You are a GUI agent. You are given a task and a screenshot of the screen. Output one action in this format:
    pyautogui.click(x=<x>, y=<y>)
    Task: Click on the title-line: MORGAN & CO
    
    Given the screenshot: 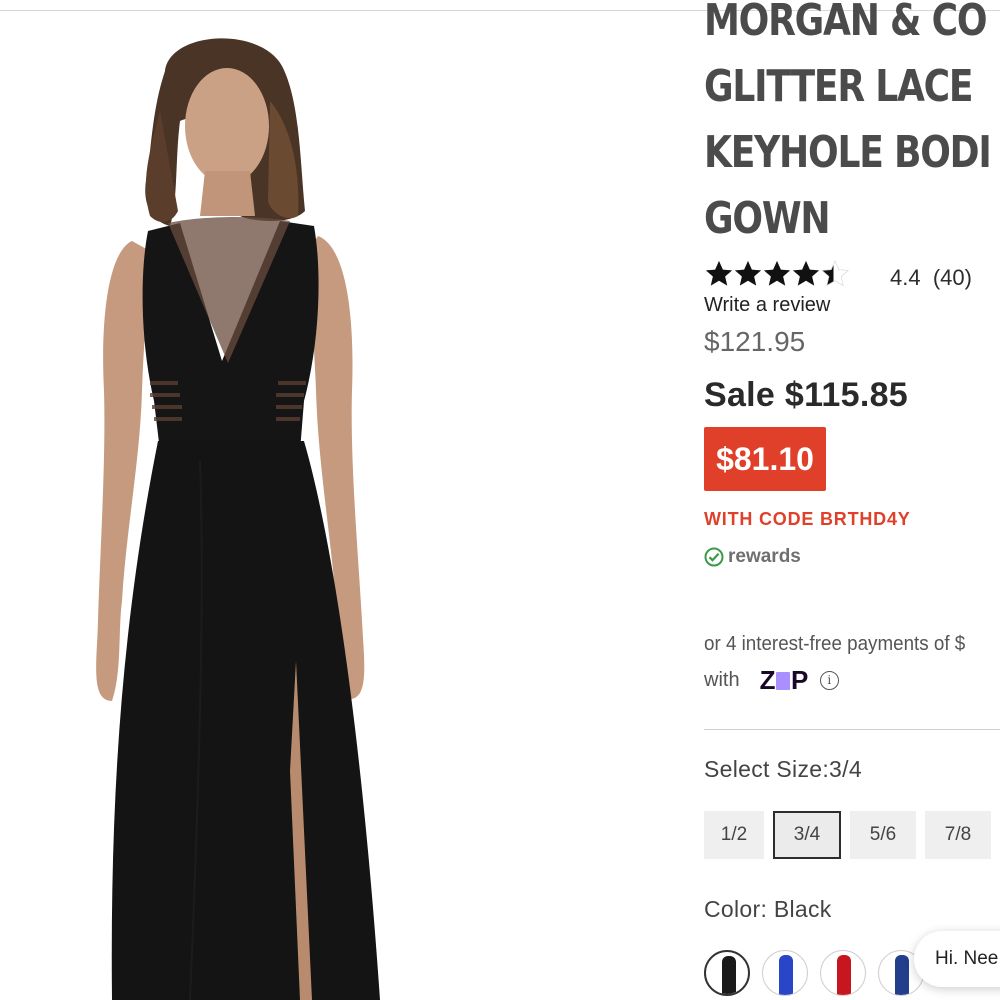 What is the action you would take?
    pyautogui.click(x=846, y=23)
    